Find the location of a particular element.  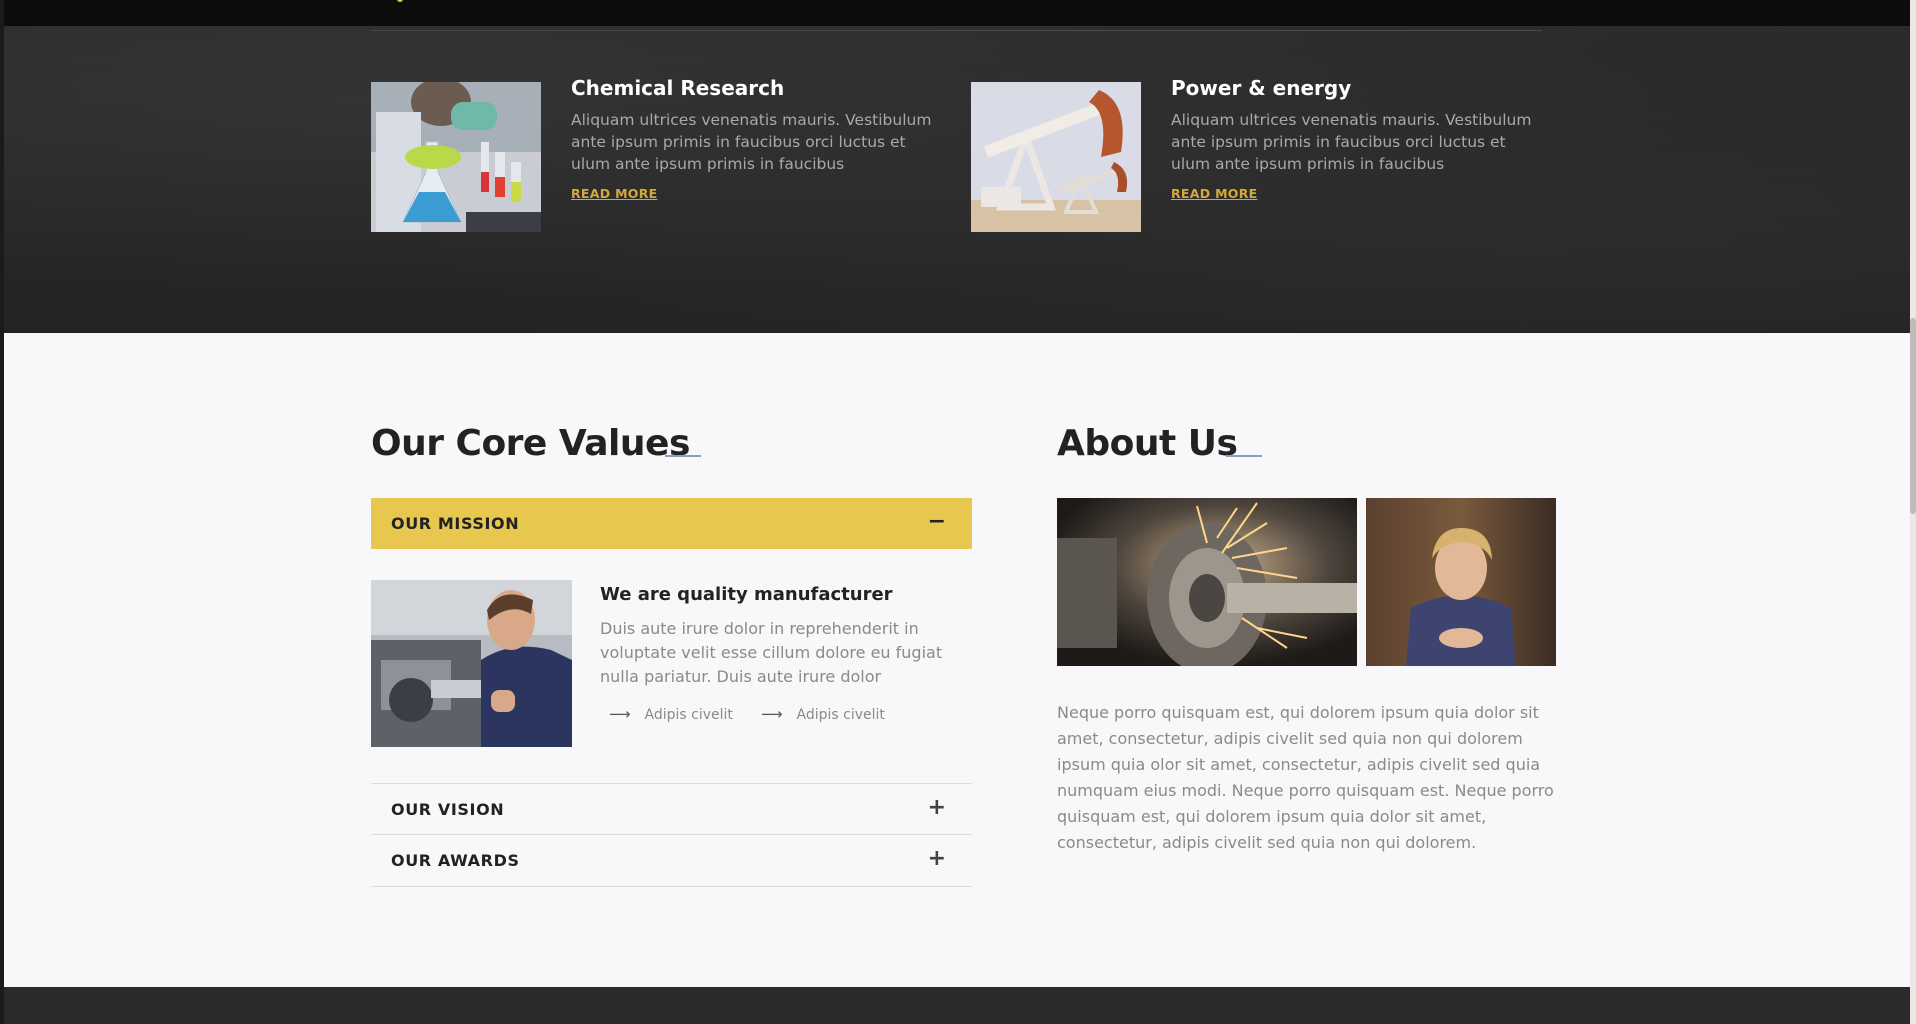

tab-our-vision: OUR VISION + is located at coordinates (671, 809).